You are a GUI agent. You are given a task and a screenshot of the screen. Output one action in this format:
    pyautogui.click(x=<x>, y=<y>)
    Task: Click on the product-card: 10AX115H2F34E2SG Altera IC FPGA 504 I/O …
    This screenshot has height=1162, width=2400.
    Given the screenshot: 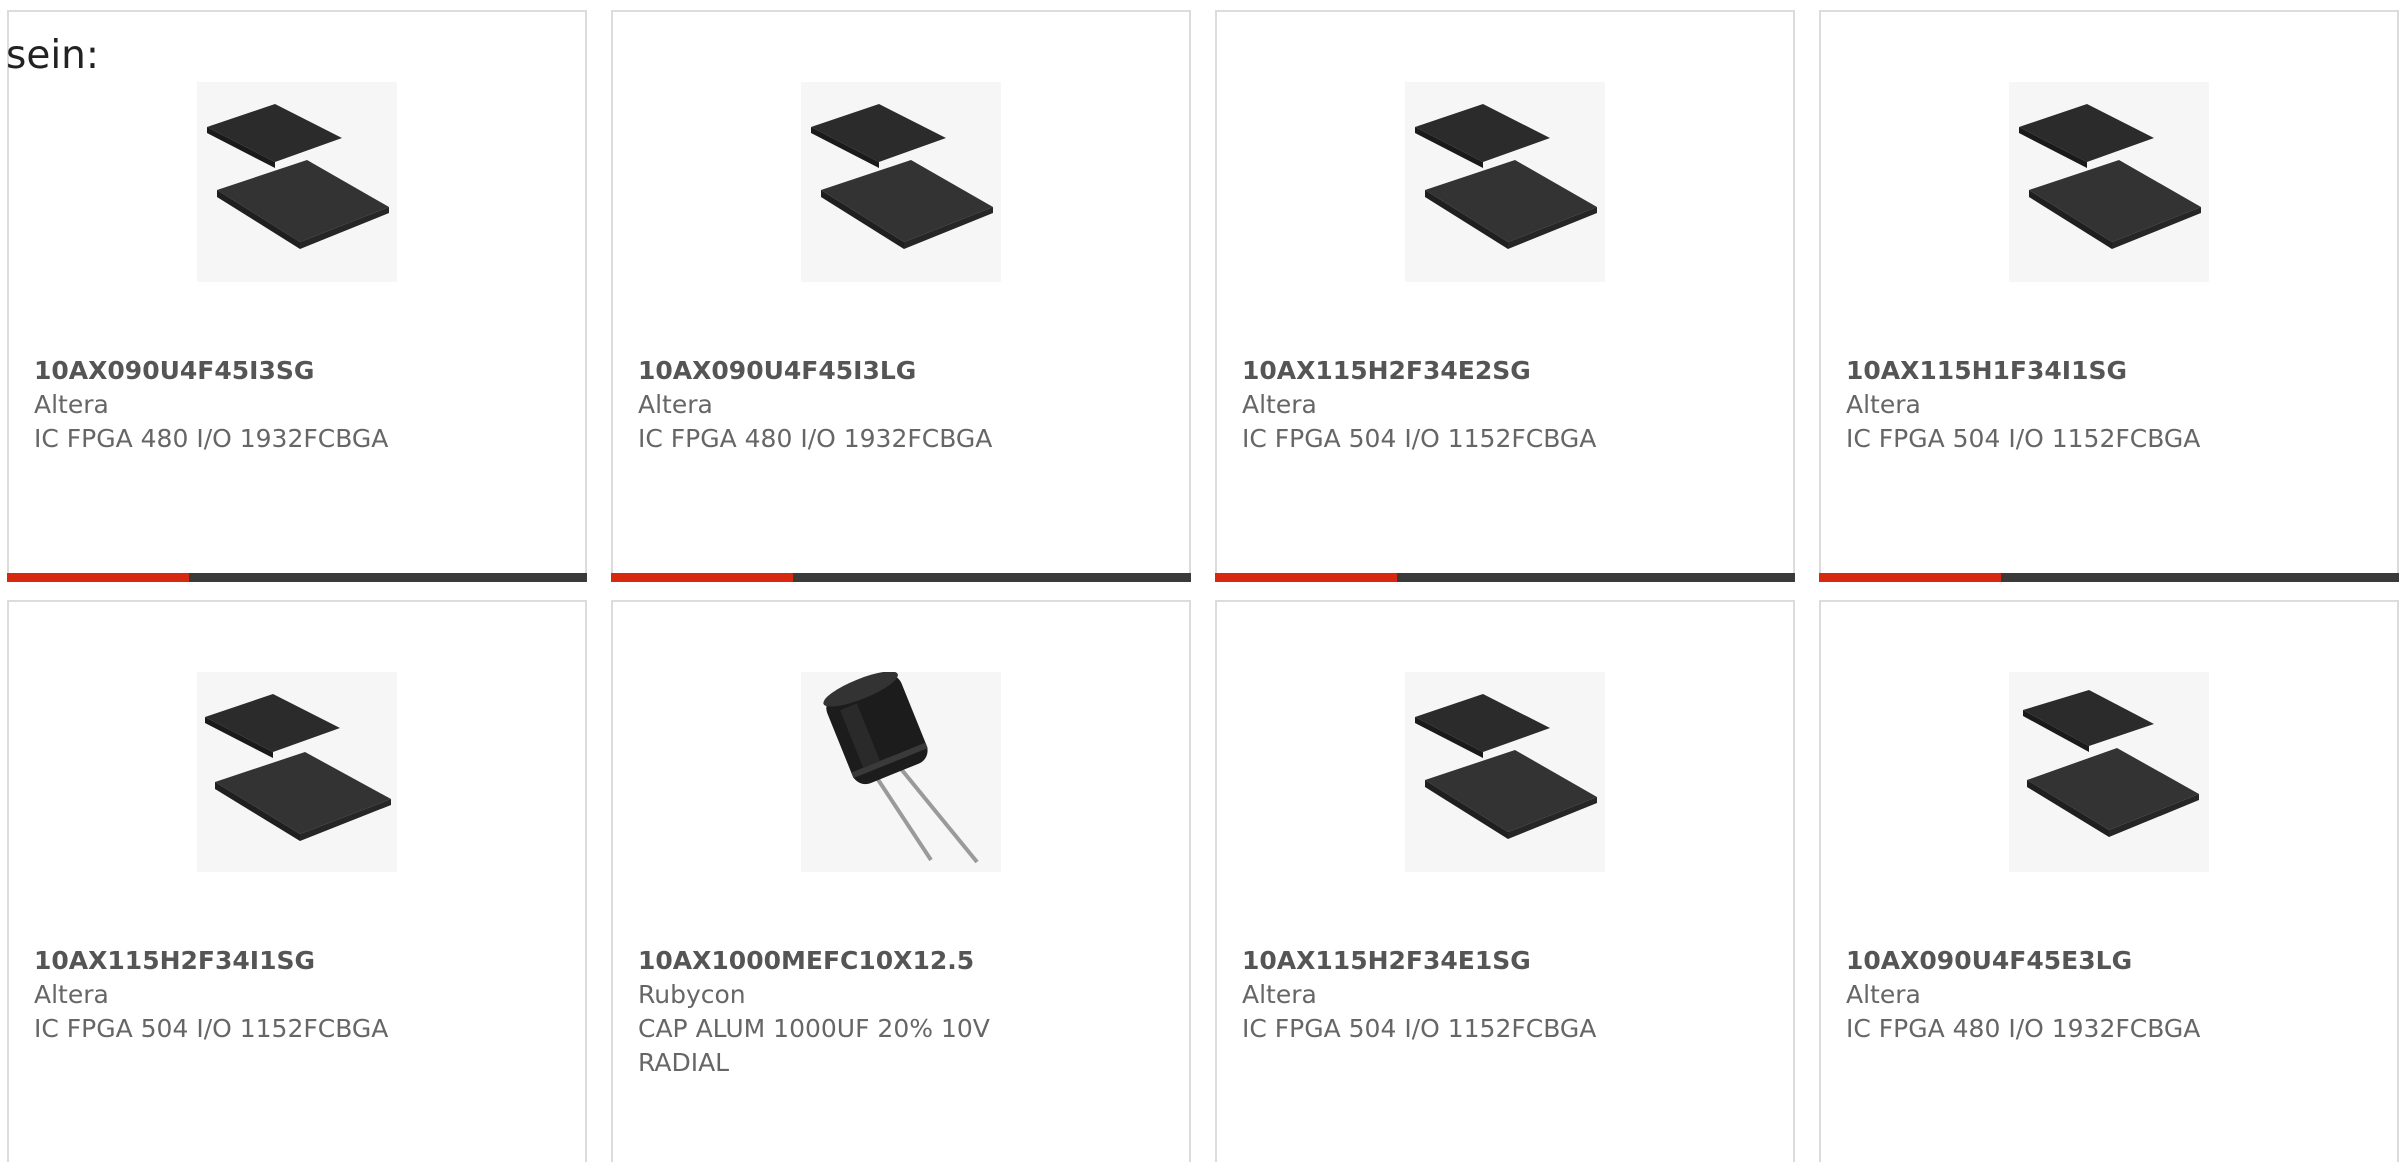 What is the action you would take?
    pyautogui.click(x=1505, y=296)
    